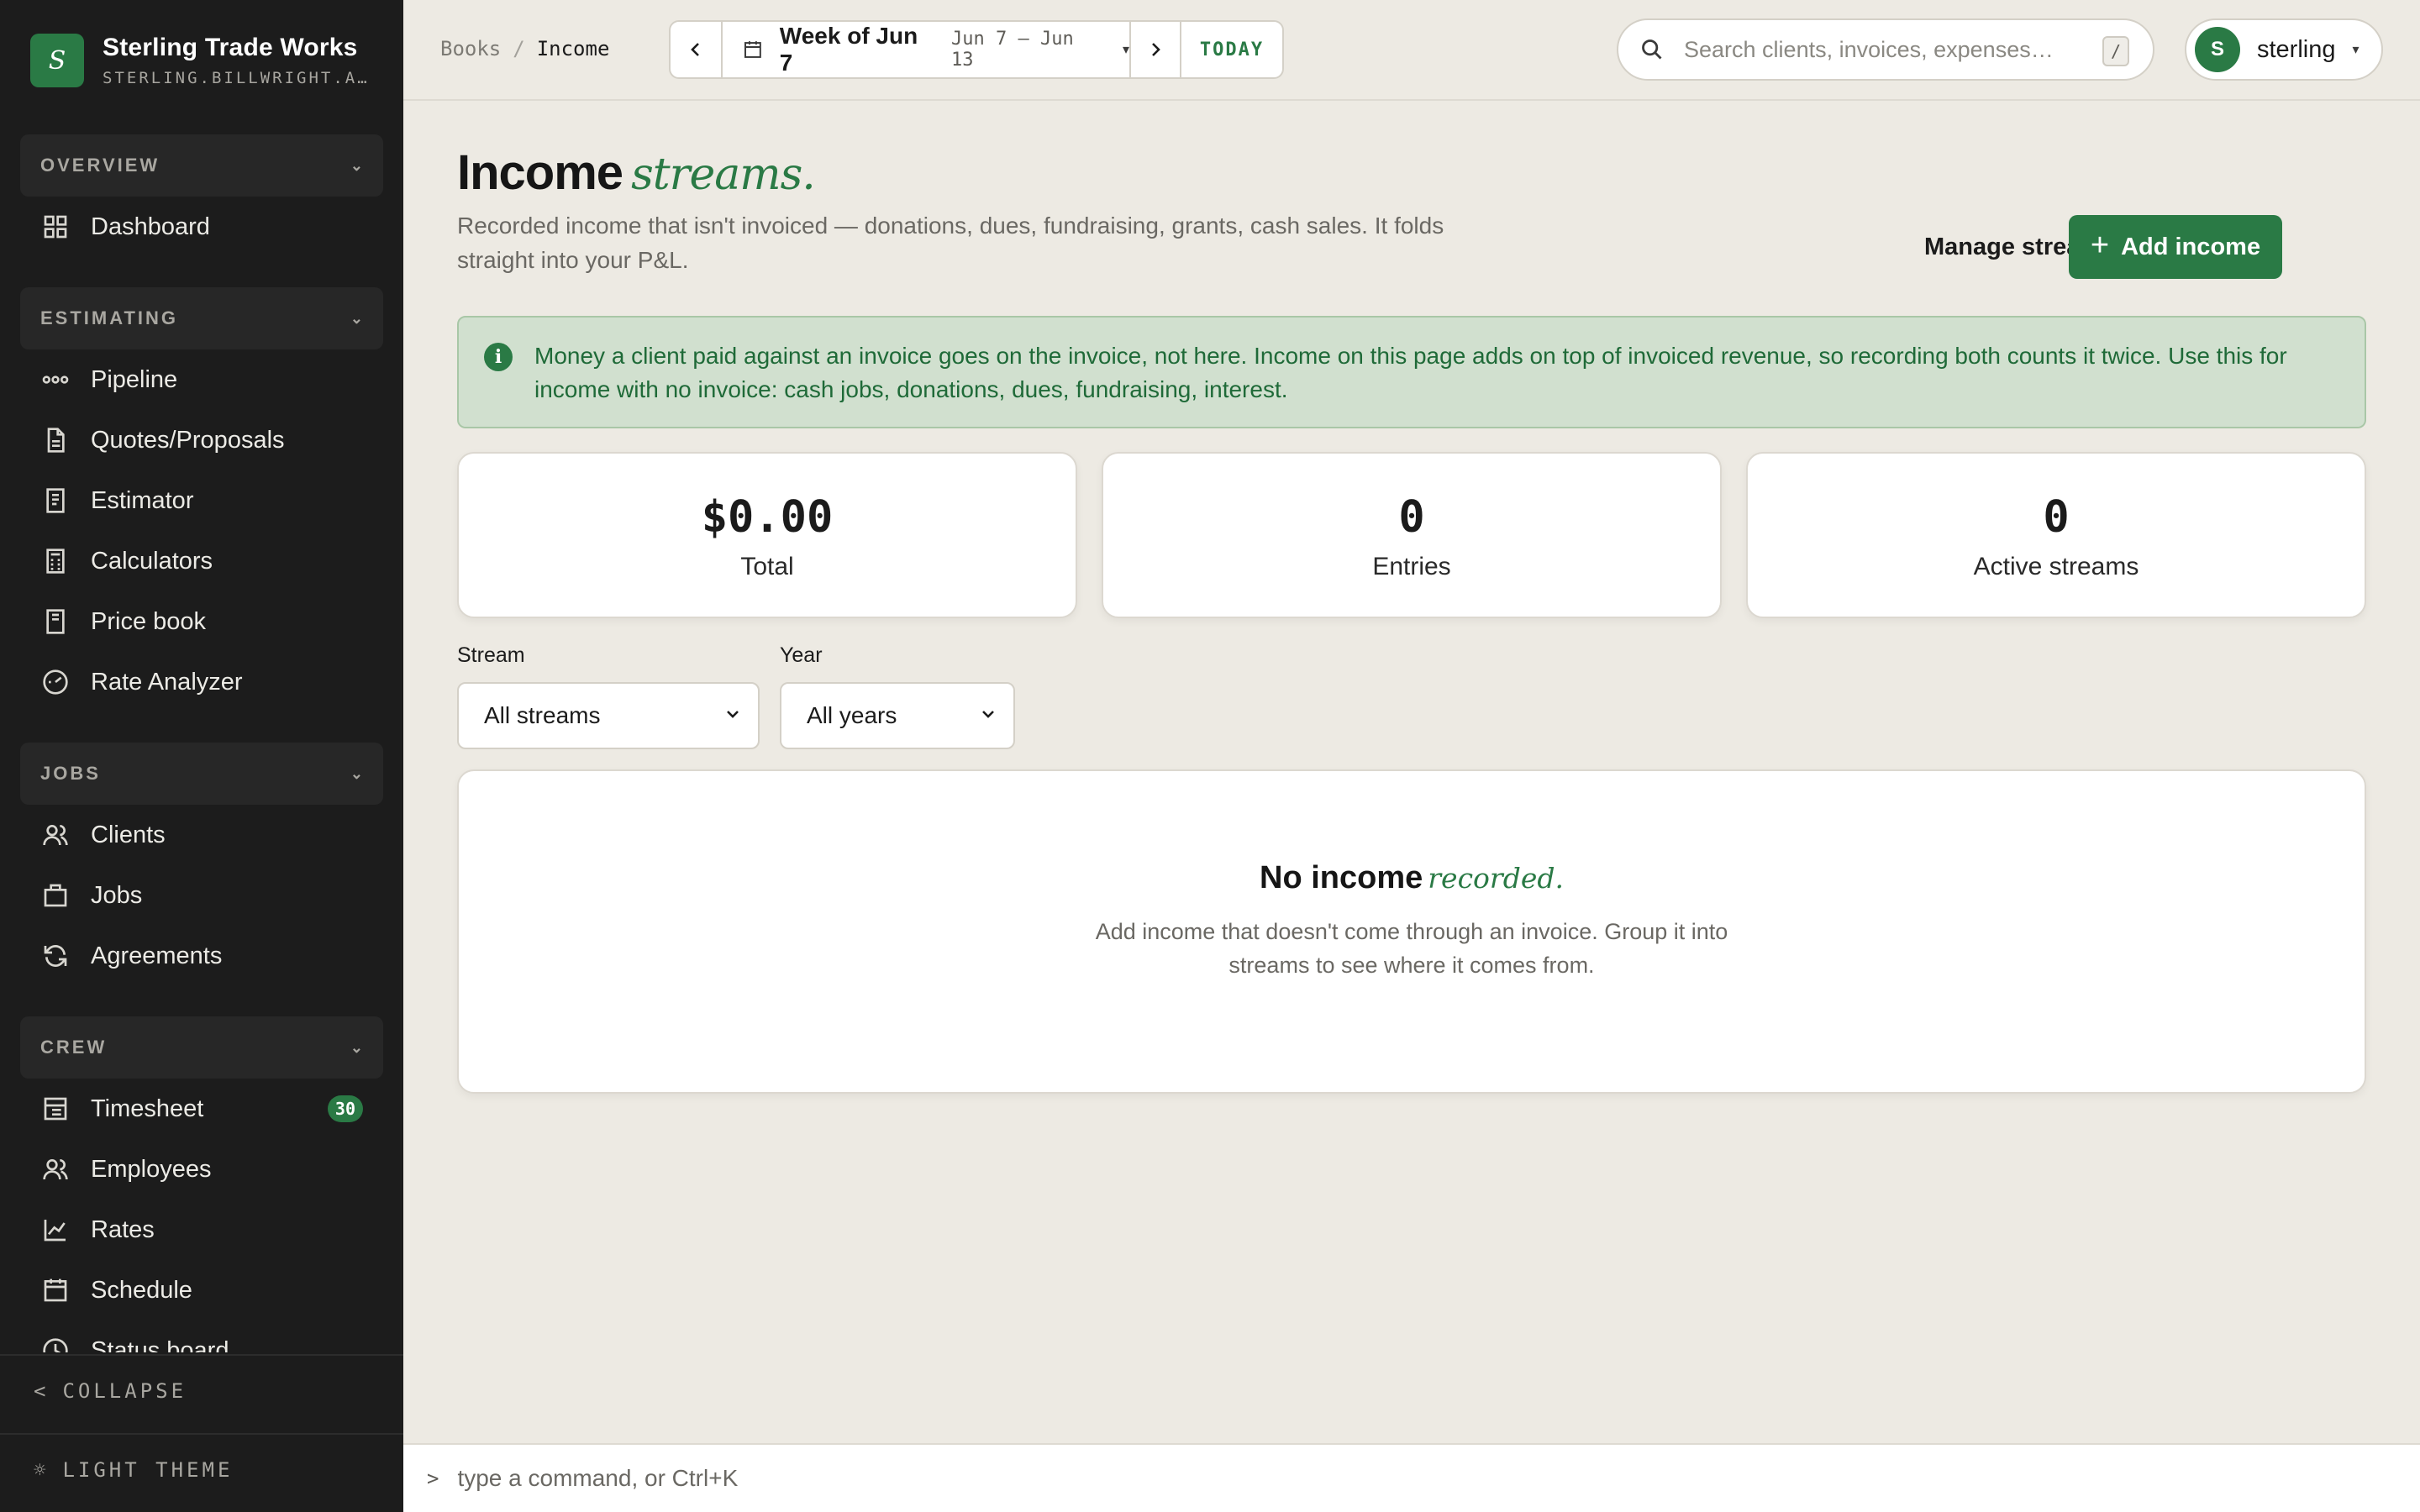  What do you see at coordinates (147, 1108) in the screenshot?
I see `sidebar-item-label: Timesheet` at bounding box center [147, 1108].